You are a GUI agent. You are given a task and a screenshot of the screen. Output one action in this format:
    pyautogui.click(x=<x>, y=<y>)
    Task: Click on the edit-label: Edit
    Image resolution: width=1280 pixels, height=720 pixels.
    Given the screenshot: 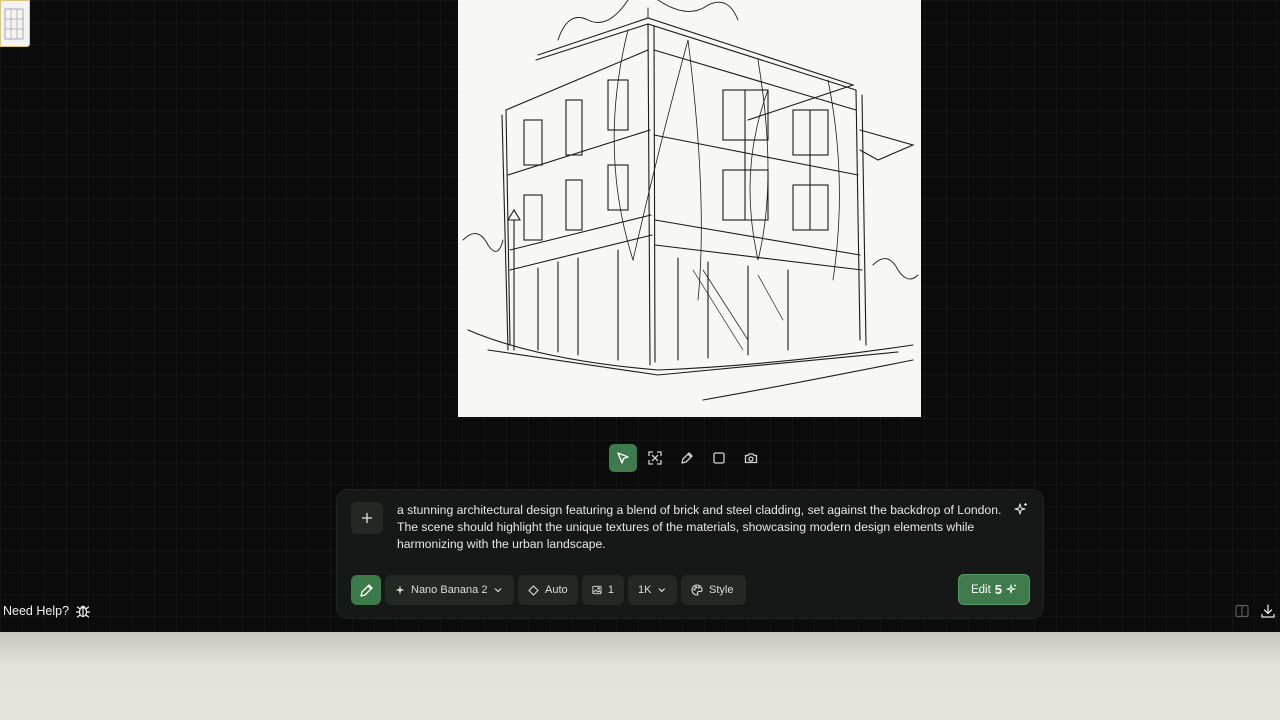 What is the action you would take?
    pyautogui.click(x=980, y=589)
    